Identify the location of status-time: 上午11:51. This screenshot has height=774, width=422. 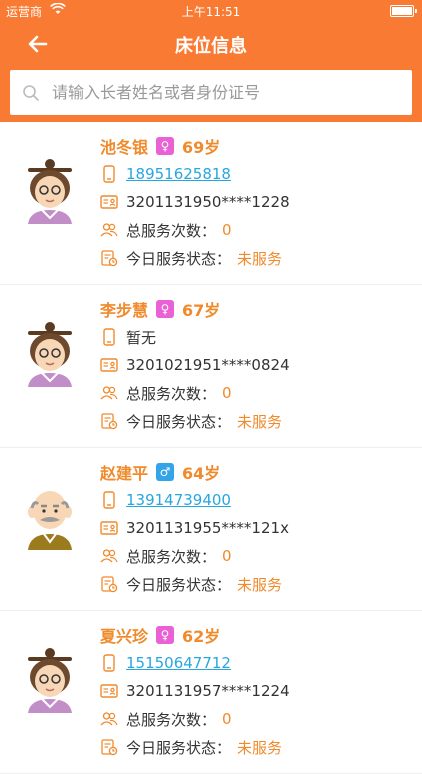
(211, 12).